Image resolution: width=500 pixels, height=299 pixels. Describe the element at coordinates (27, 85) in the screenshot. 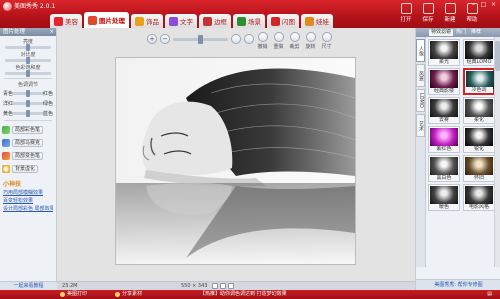

I see `color-balance-title: 色调调节` at that location.